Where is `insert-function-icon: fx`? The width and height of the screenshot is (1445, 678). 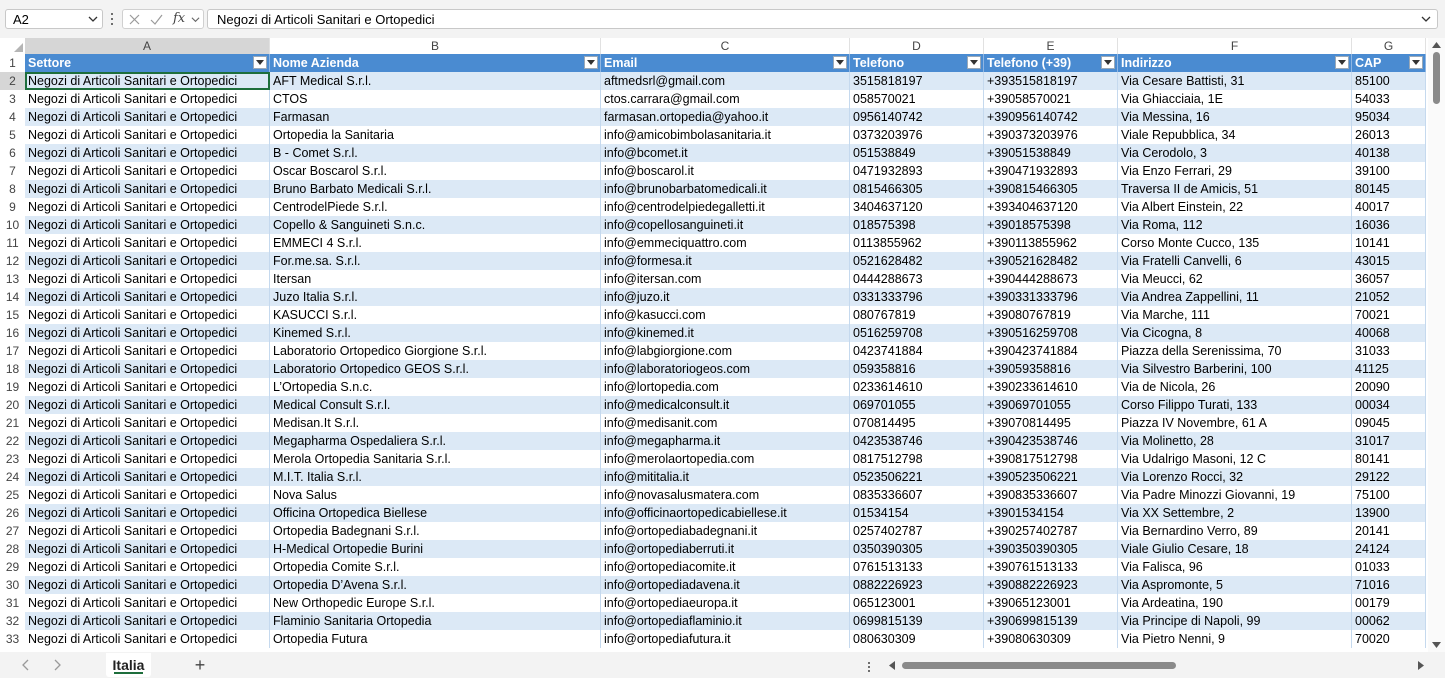
insert-function-icon: fx is located at coordinates (179, 18).